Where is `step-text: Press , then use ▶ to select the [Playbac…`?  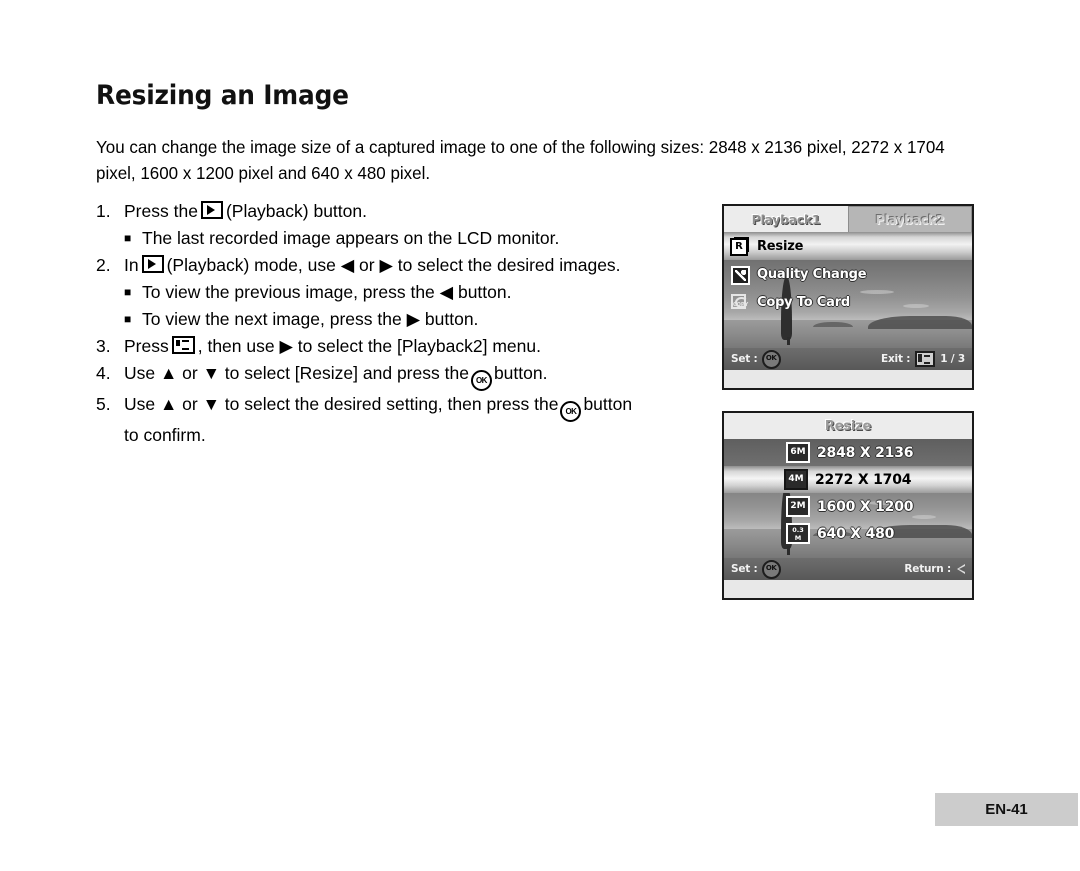
step-text: Press , then use ▶ to select the [Playbac… is located at coordinates (410, 346).